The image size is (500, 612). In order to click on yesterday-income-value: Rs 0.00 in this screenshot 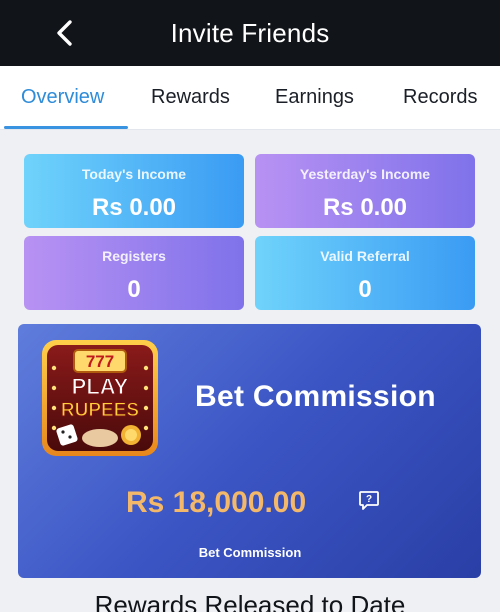, I will do `click(365, 207)`.